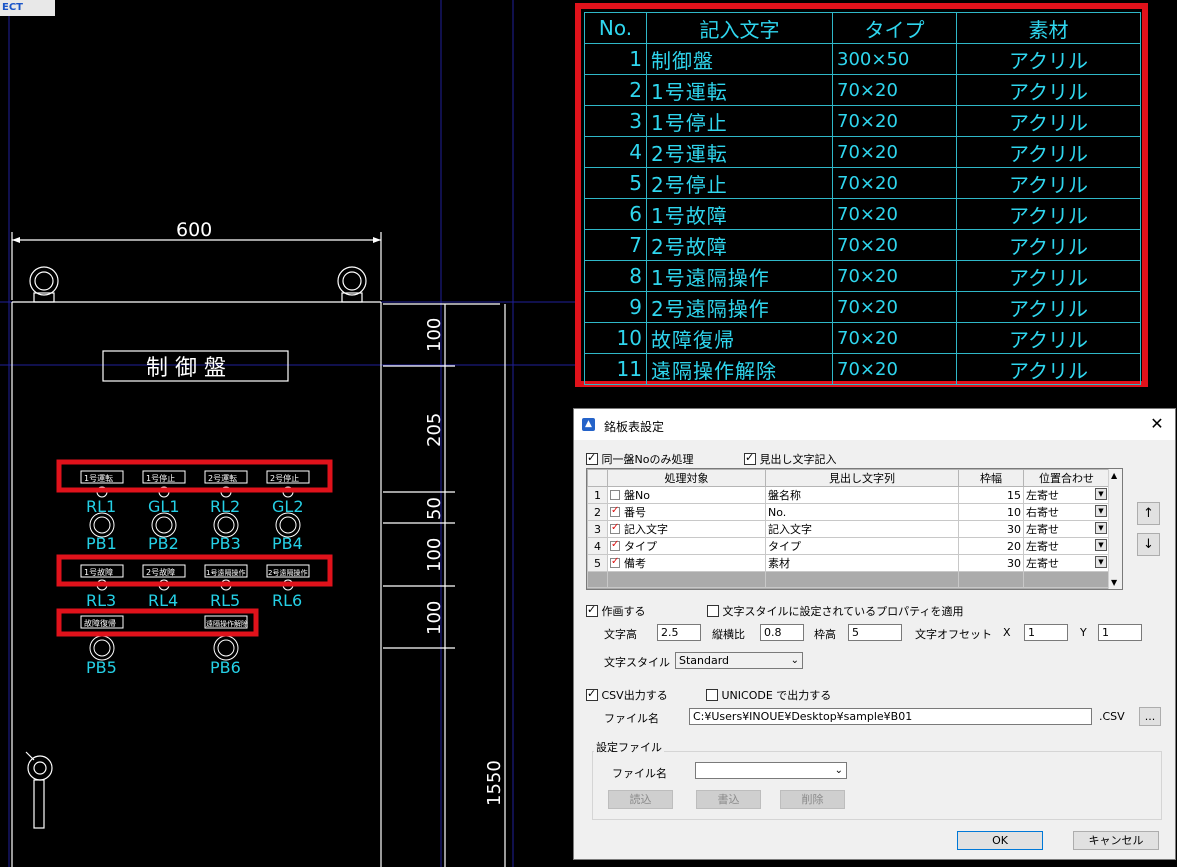 The height and width of the screenshot is (867, 1177). What do you see at coordinates (1000, 840) in the screenshot?
I see `ok-button: OK` at bounding box center [1000, 840].